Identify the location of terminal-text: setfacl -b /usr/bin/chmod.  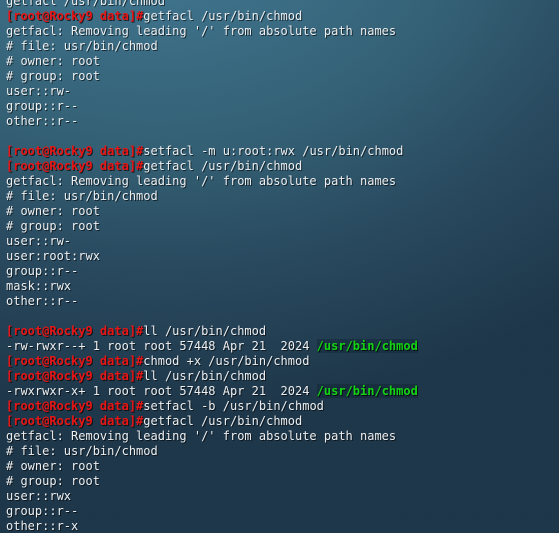
(233, 406).